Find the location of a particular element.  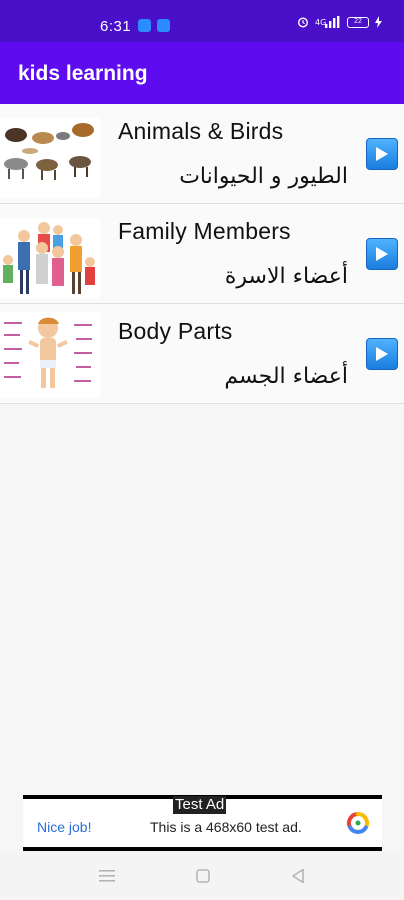

animals-thumbnail is located at coordinates (50, 158).